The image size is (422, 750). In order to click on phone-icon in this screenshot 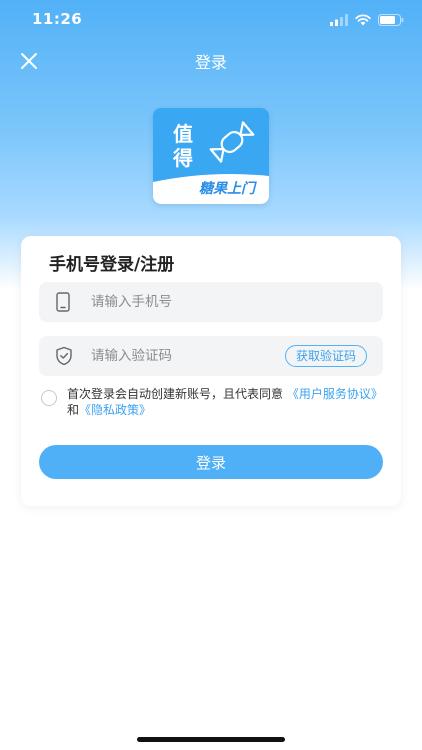, I will do `click(63, 302)`.